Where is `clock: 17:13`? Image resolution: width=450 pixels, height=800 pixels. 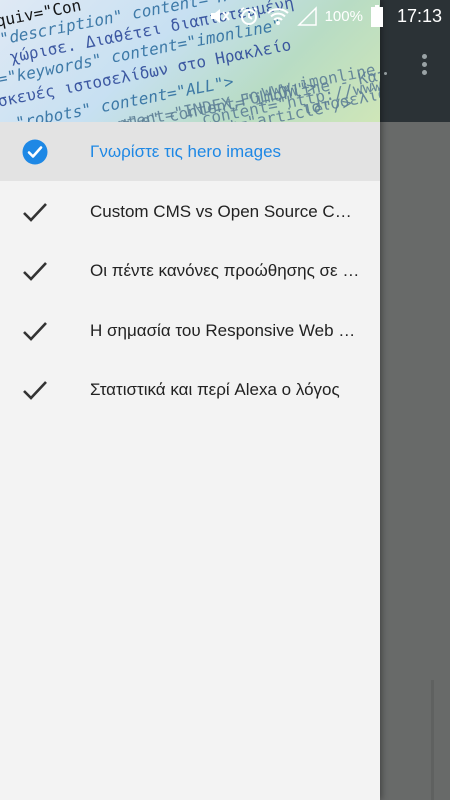
clock: 17:13 is located at coordinates (419, 15).